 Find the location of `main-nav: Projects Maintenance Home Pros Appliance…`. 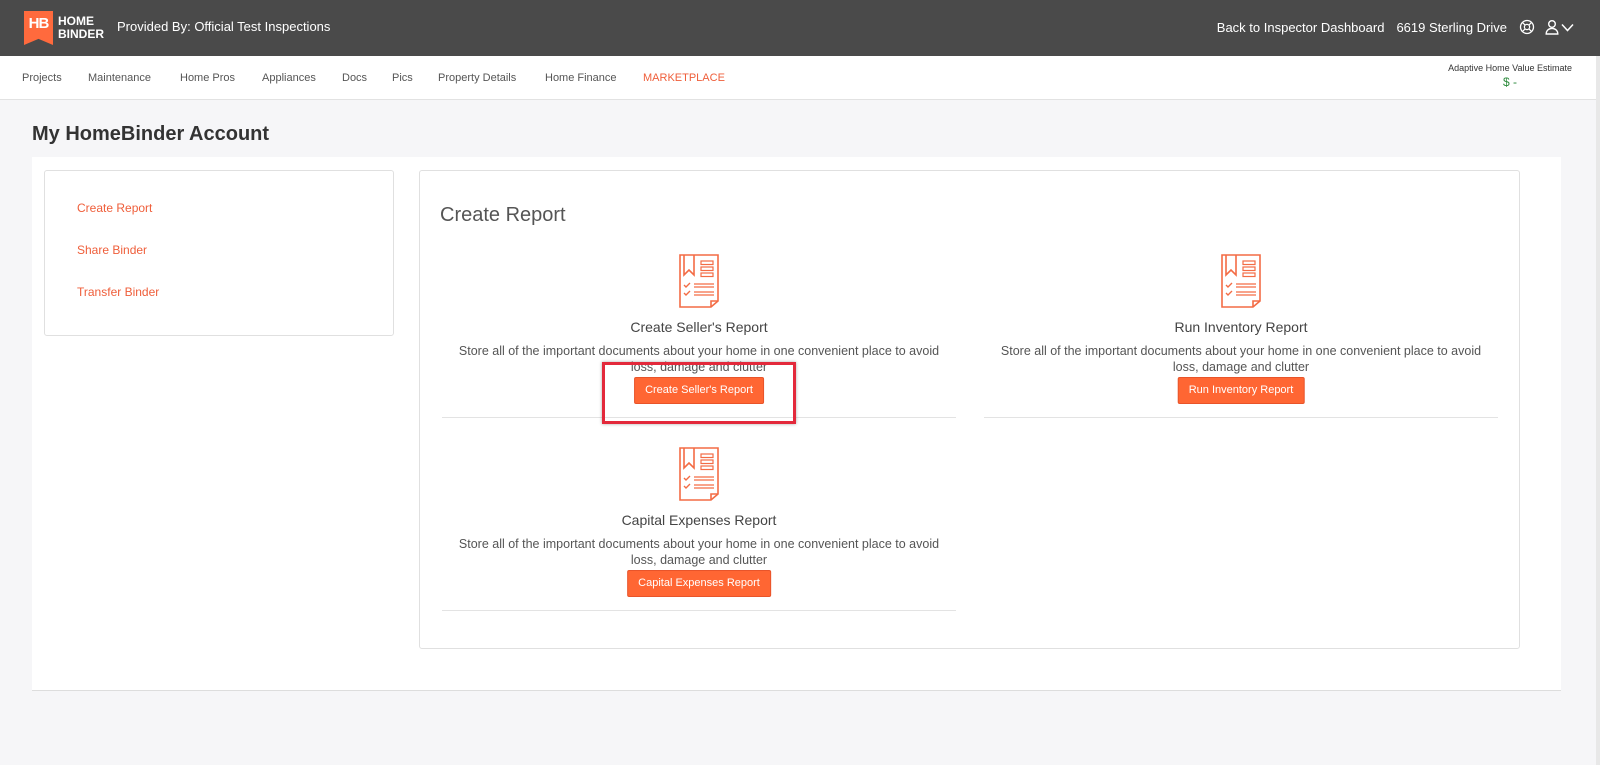

main-nav: Projects Maintenance Home Pros Appliance… is located at coordinates (798, 78).